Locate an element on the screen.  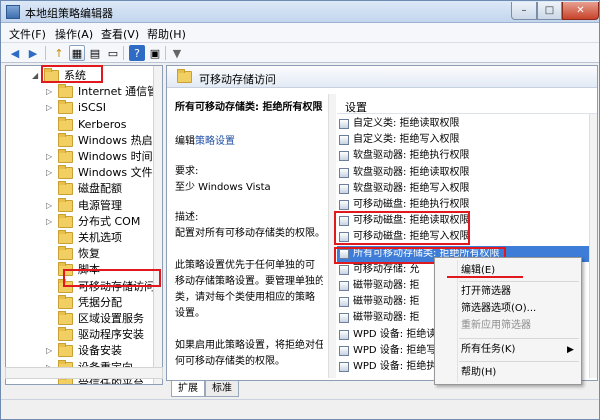
tree-item-label: 恢复 is located at coordinates (89, 254).